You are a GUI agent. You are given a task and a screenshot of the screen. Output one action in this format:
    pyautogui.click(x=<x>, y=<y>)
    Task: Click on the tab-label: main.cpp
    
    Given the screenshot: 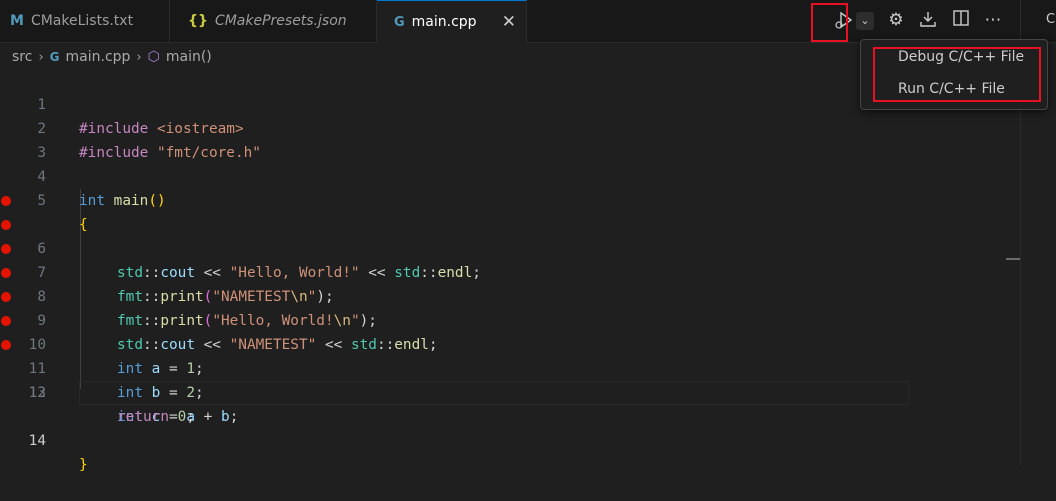 What is the action you would take?
    pyautogui.click(x=444, y=22)
    